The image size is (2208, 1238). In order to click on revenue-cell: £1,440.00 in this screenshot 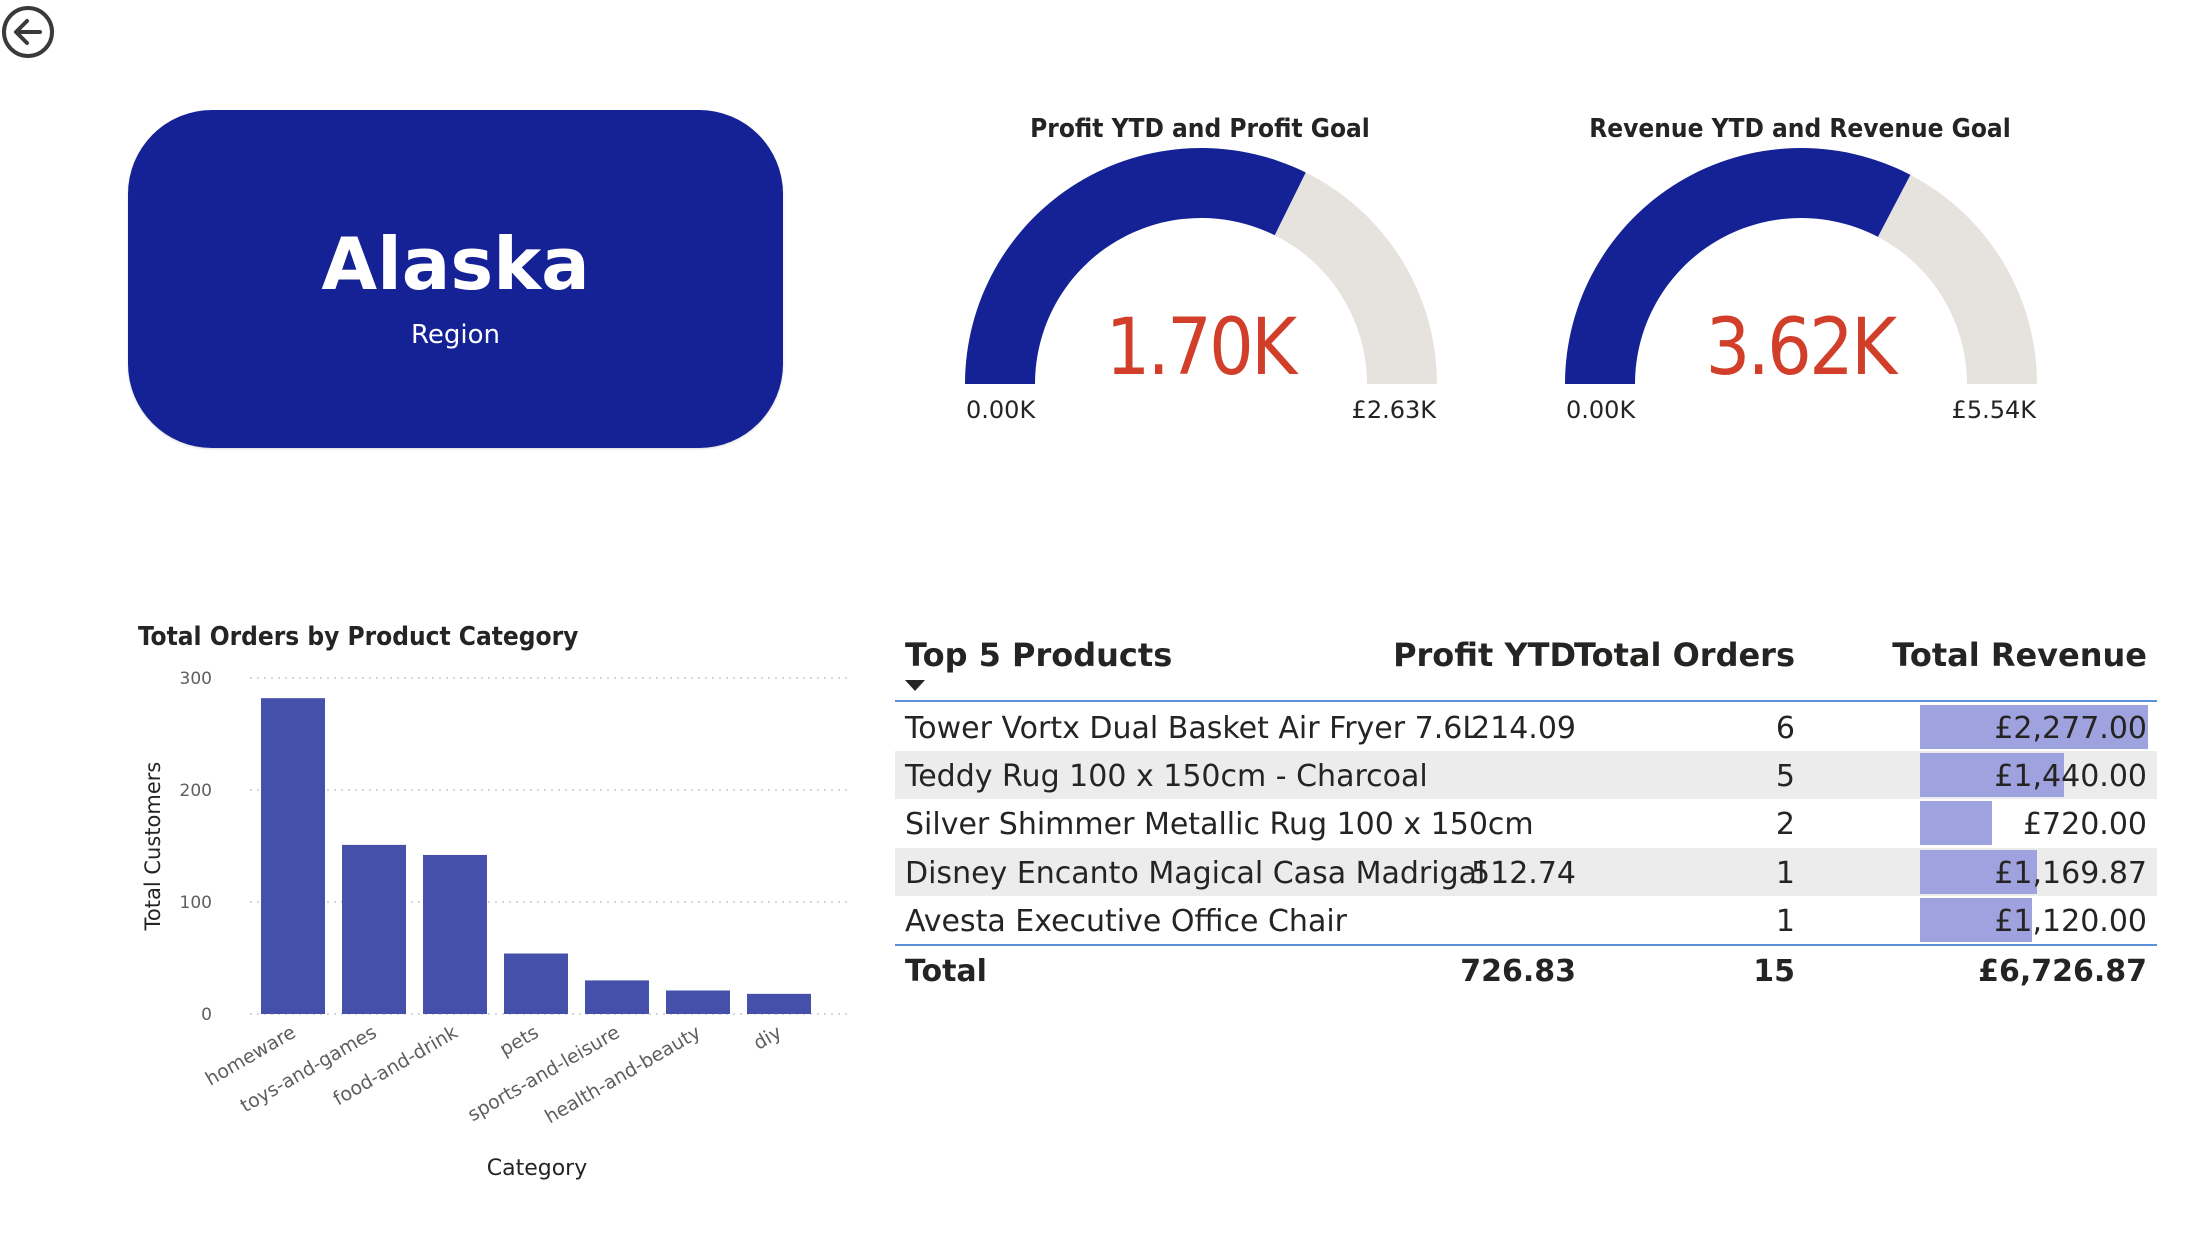, I will do `click(2070, 776)`.